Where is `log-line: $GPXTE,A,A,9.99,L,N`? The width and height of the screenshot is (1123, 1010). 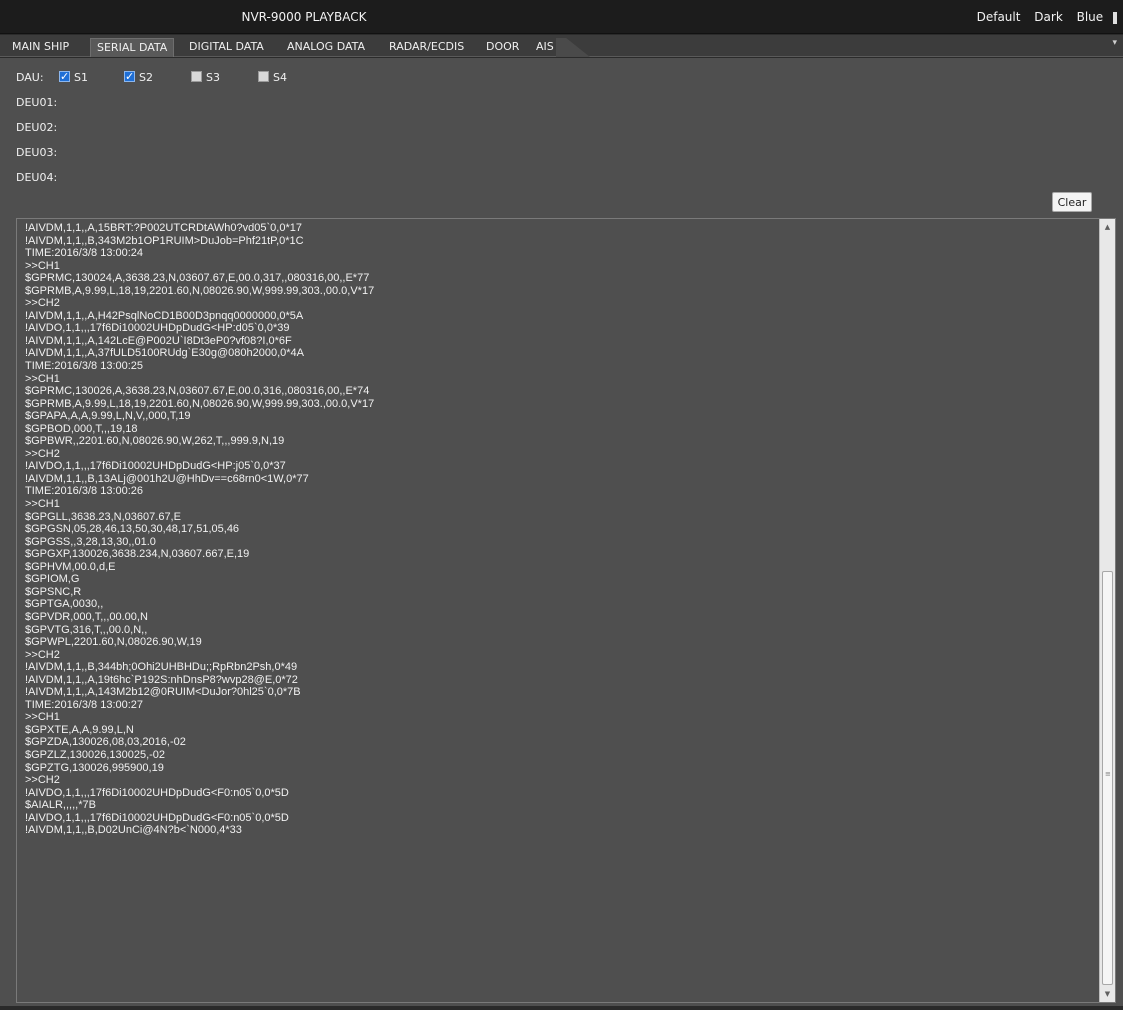
log-line: $GPXTE,A,A,9.99,L,N is located at coordinates (79, 729).